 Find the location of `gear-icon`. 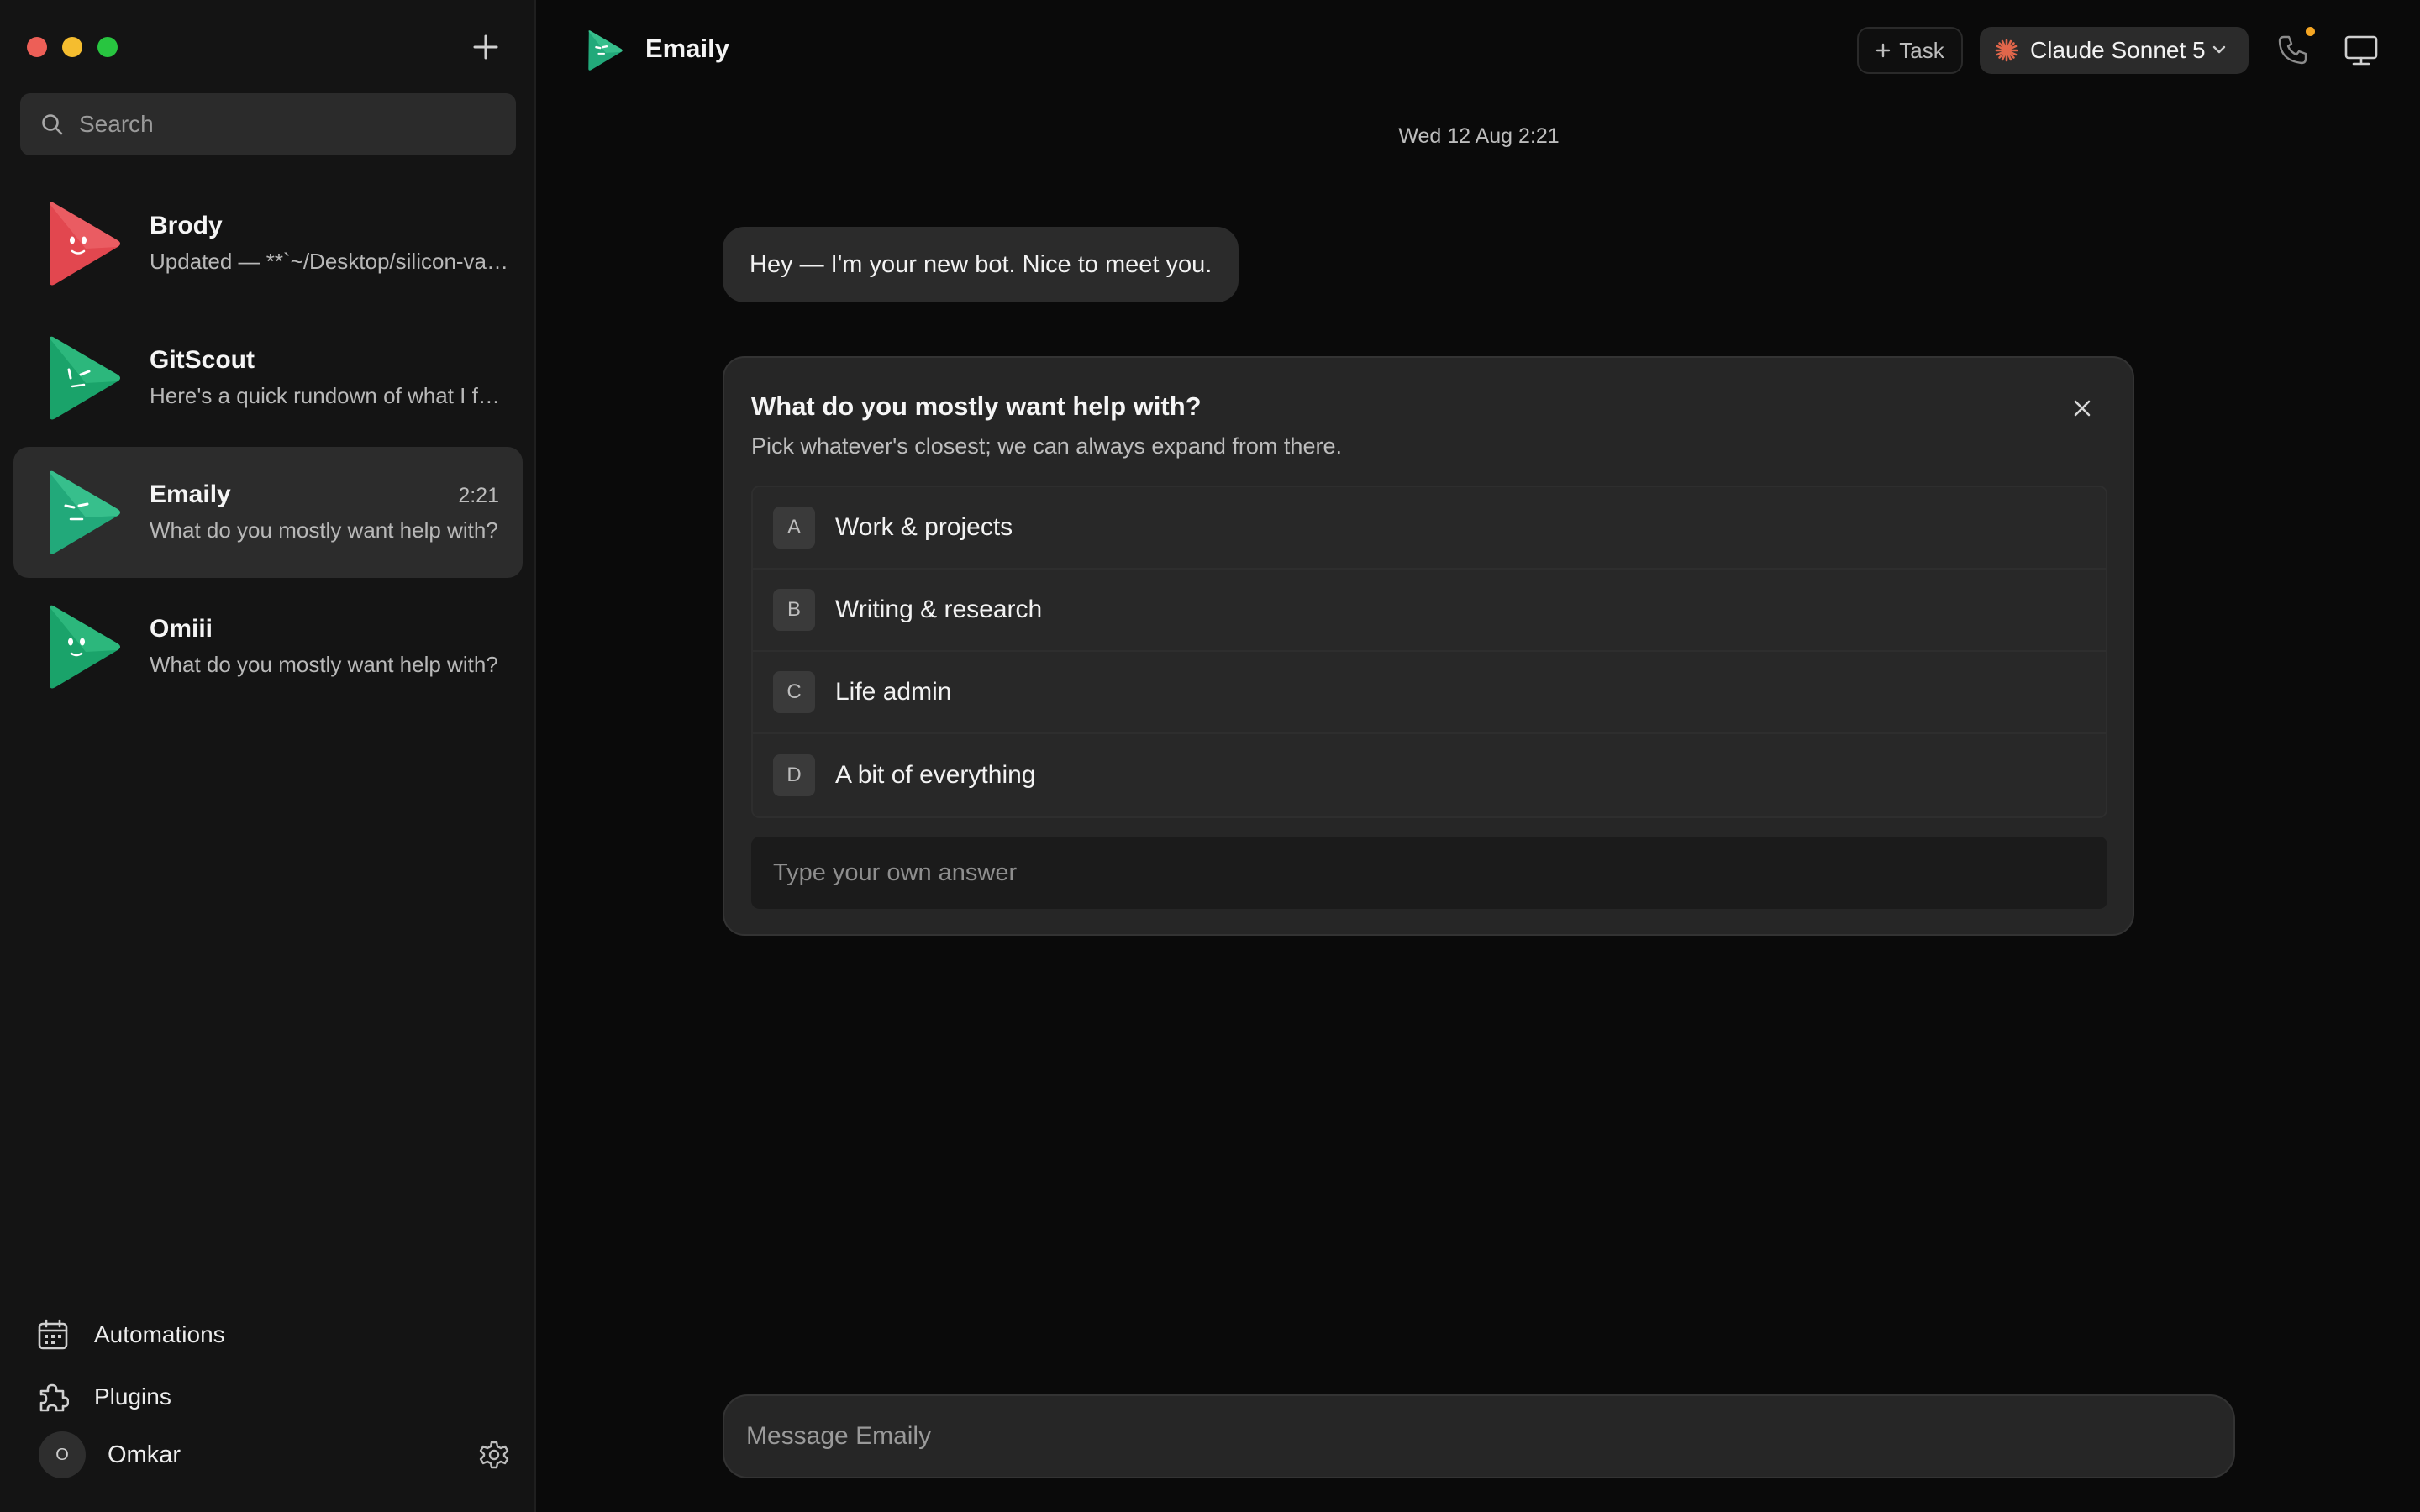

gear-icon is located at coordinates (494, 1455).